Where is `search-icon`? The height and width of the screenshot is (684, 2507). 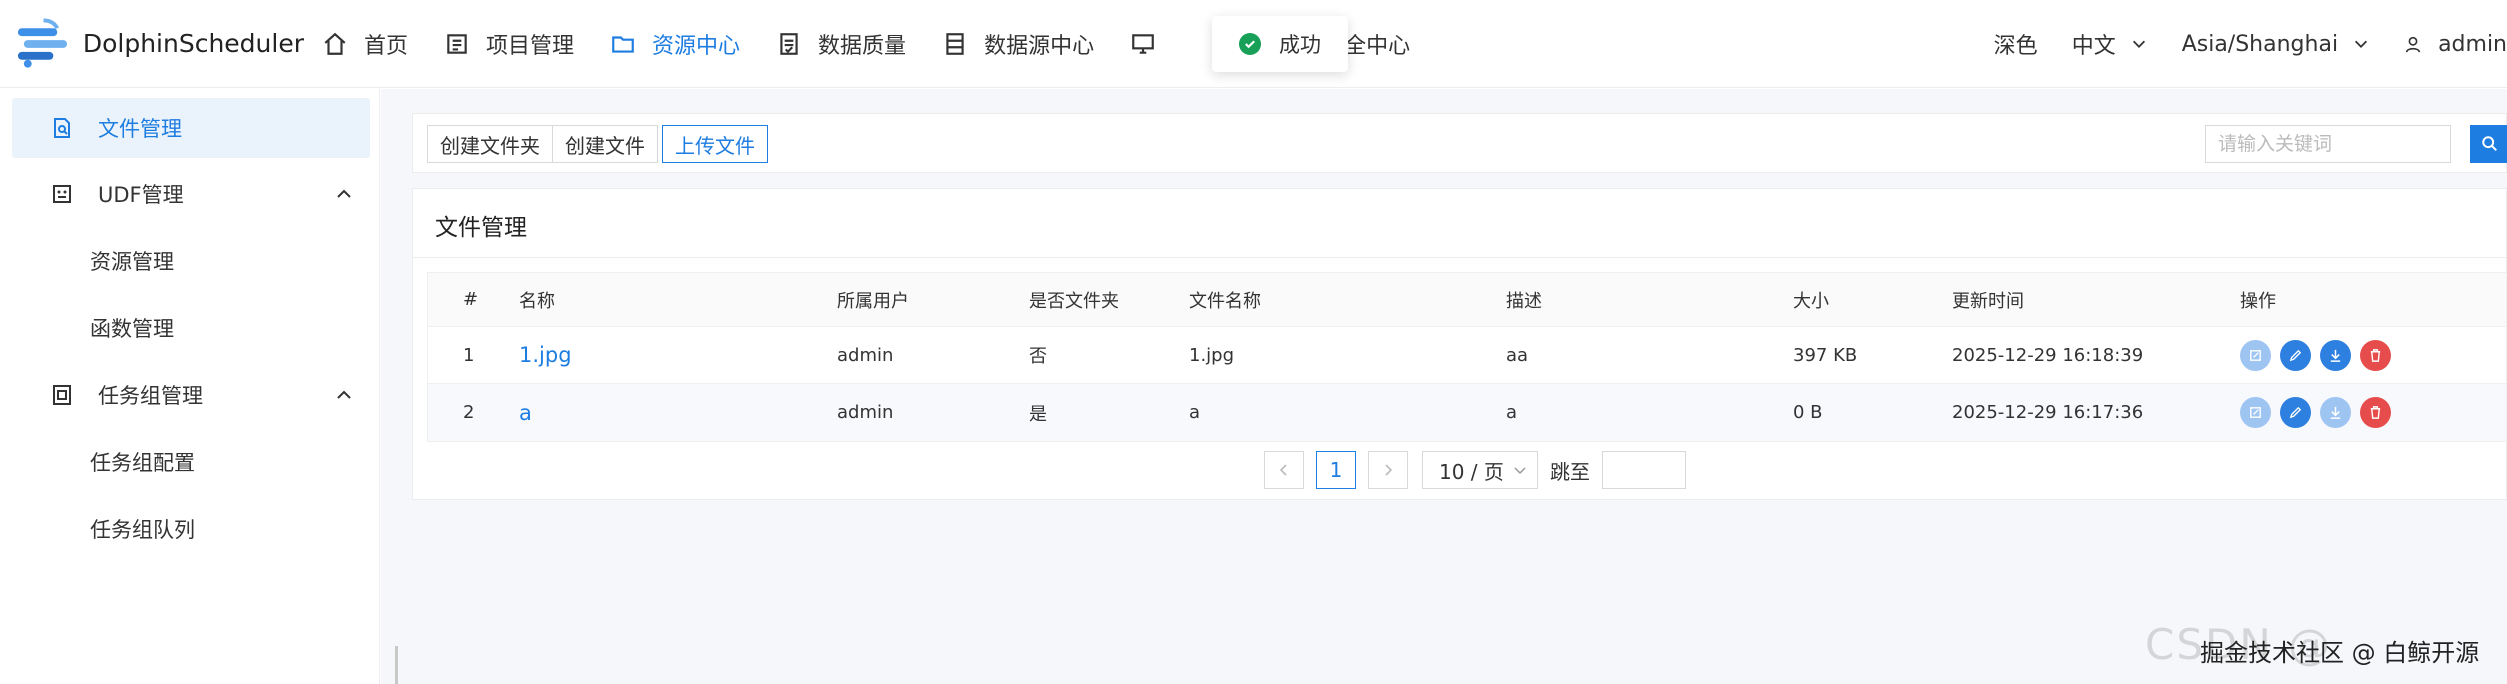
search-icon is located at coordinates (2490, 144).